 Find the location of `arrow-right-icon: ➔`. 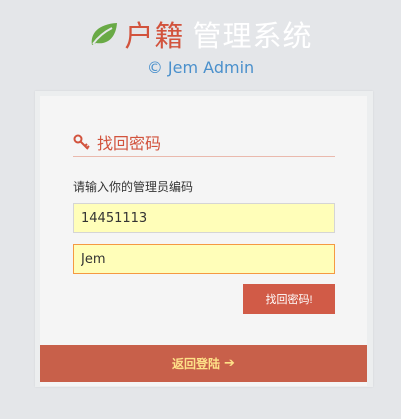

arrow-right-icon: ➔ is located at coordinates (229, 363).